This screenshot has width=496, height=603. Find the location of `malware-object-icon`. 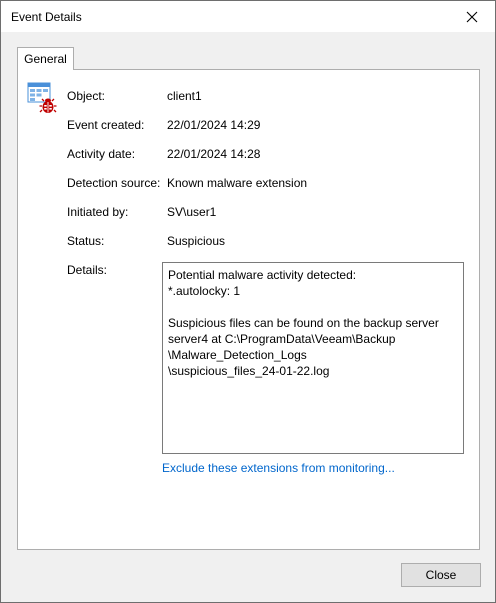

malware-object-icon is located at coordinates (42, 98).